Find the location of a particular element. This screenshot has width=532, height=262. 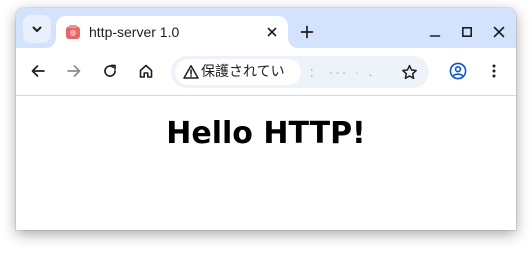

tab-title: http-server 1.0 is located at coordinates (134, 32).